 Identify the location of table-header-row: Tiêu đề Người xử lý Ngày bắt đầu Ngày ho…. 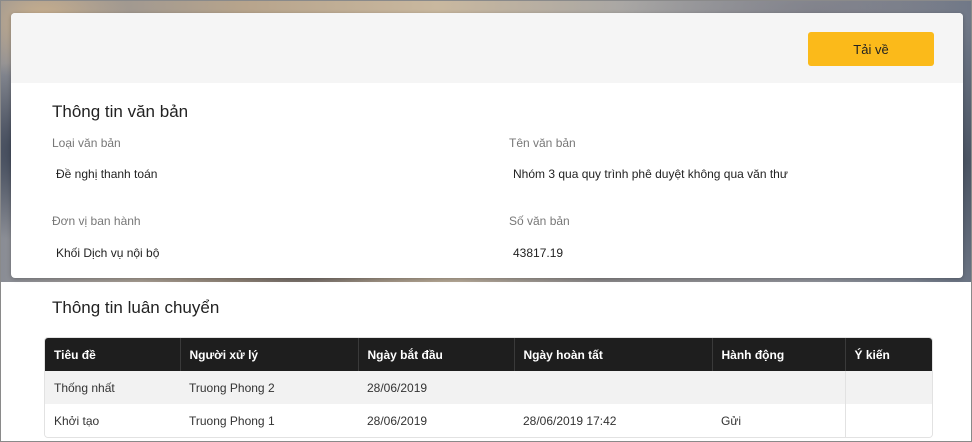
(488, 354).